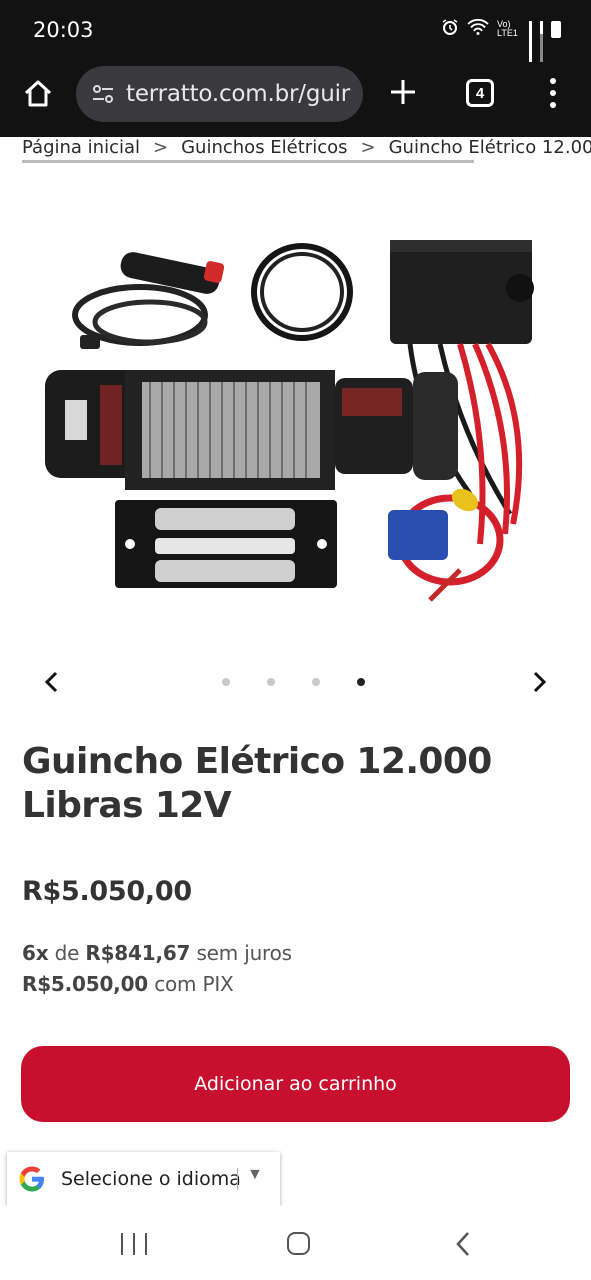 The height and width of the screenshot is (1280, 591). I want to click on language-selector-divider, so click(237, 1179).